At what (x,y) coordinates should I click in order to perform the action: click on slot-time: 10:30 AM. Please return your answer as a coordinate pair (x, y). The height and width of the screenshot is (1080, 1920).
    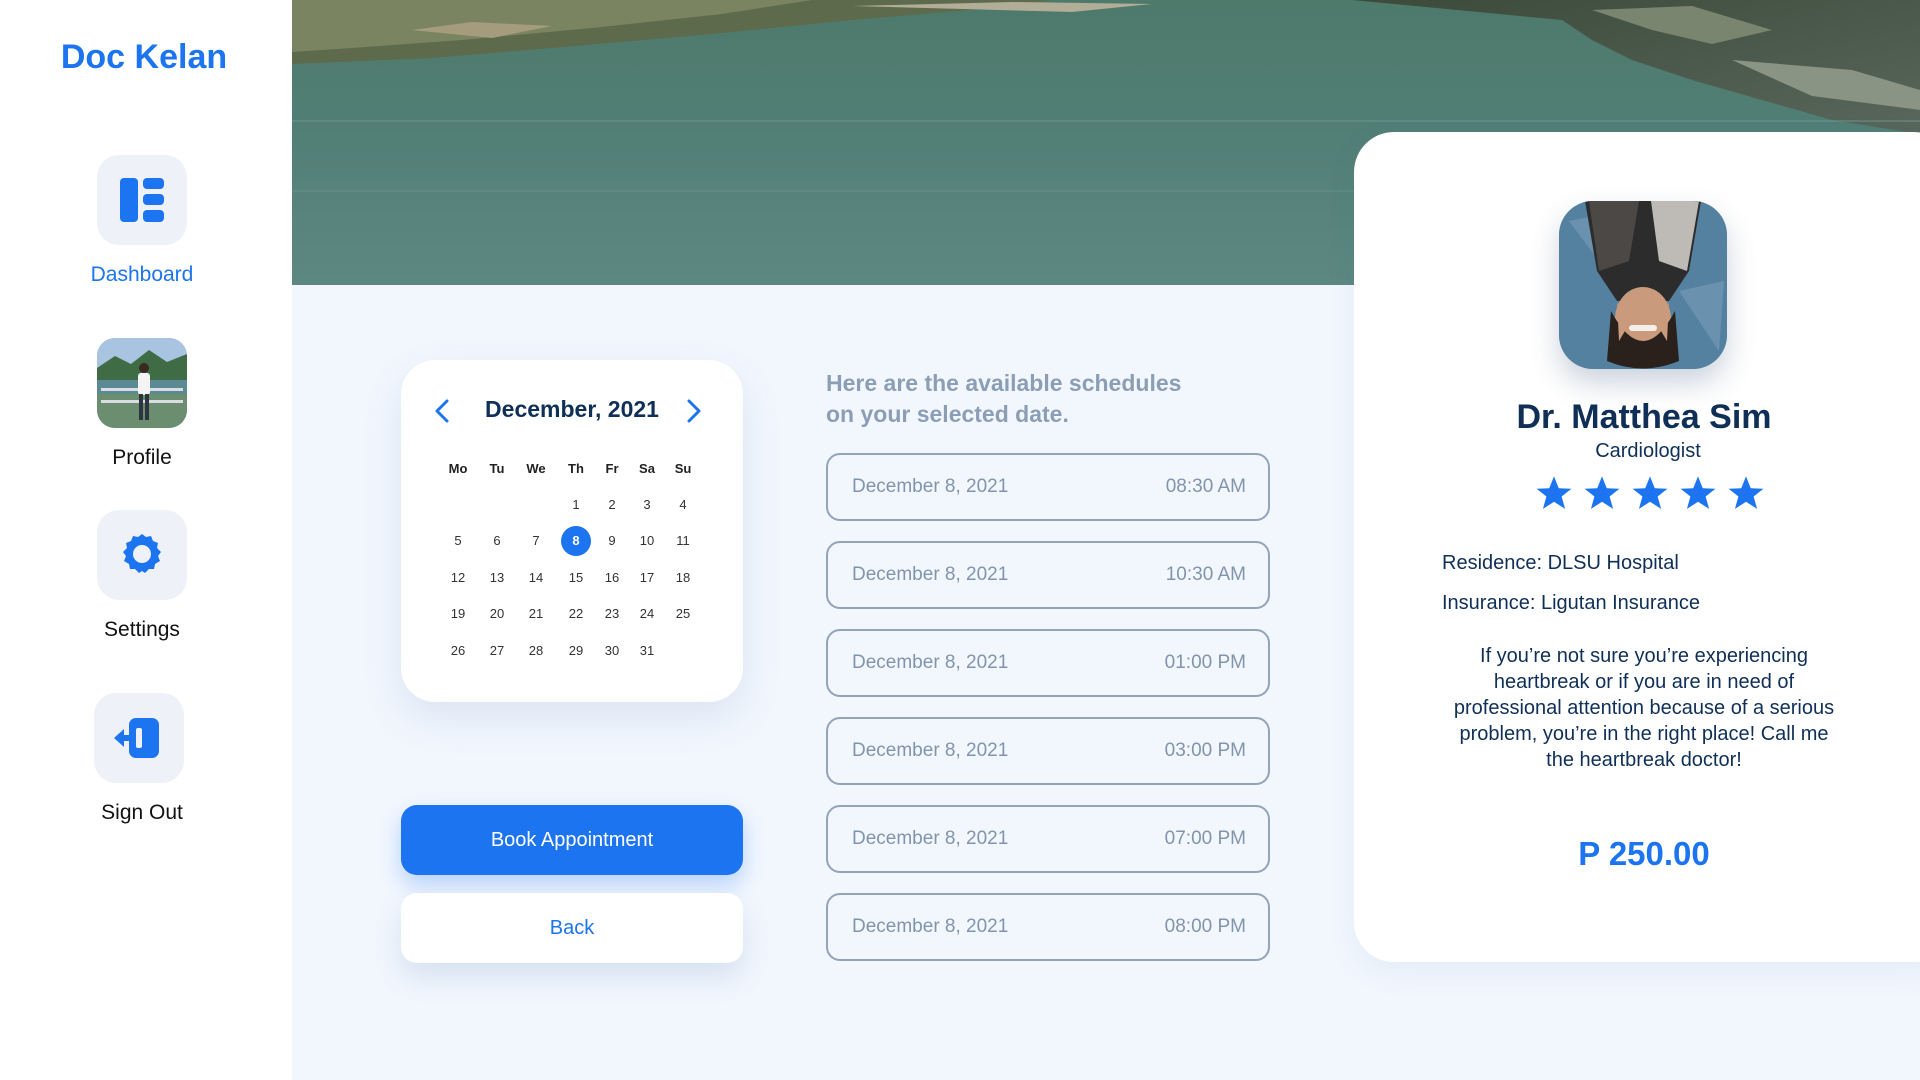
    Looking at the image, I should click on (1205, 574).